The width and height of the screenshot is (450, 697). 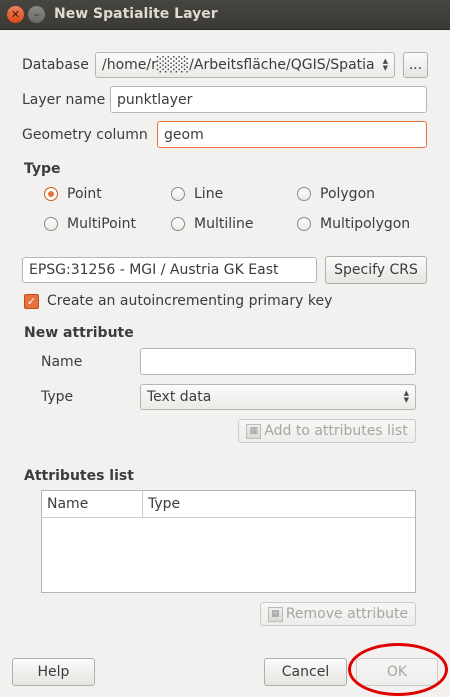 I want to click on remove-attribute-label: Remove attribute, so click(x=347, y=614).